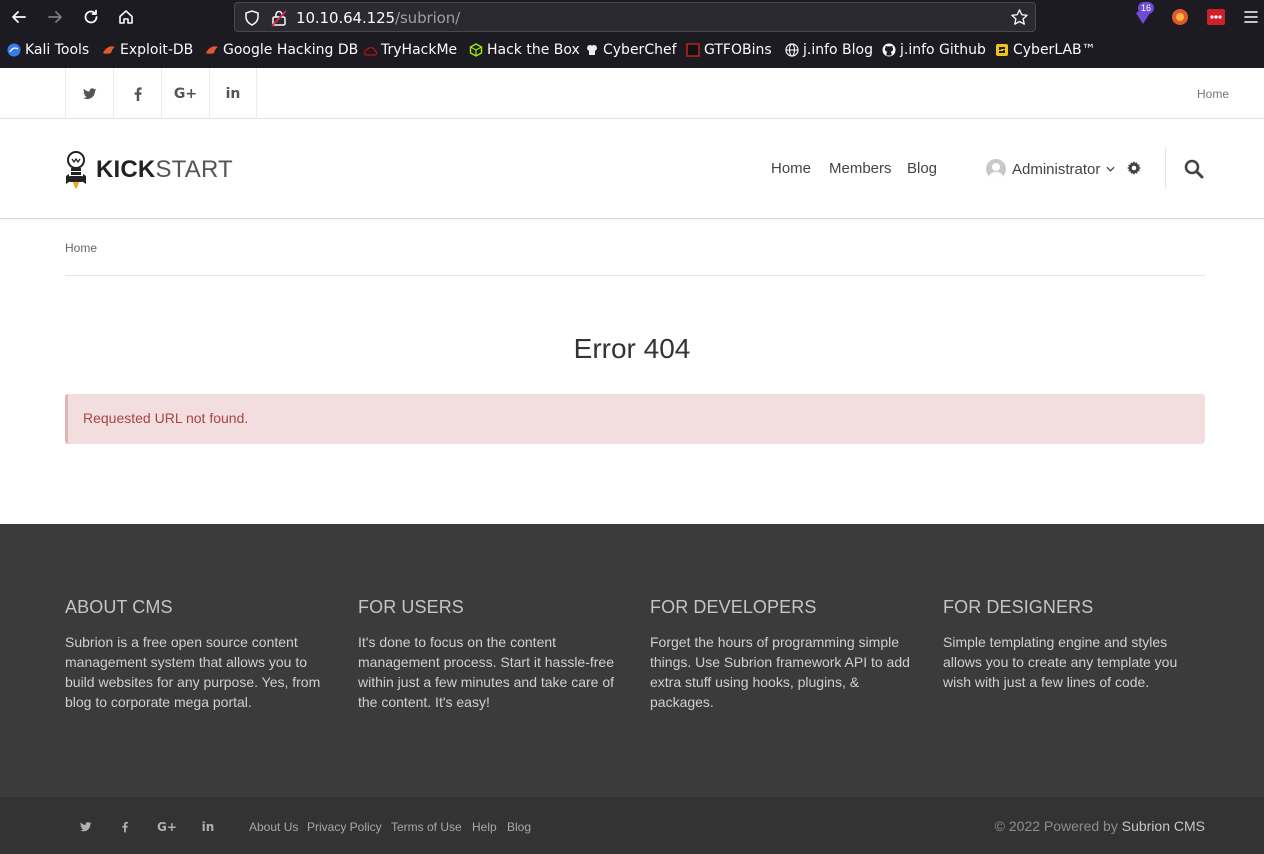 Image resolution: width=1264 pixels, height=854 pixels. What do you see at coordinates (533, 50) in the screenshot?
I see `bookmark-label: Hack the Box` at bounding box center [533, 50].